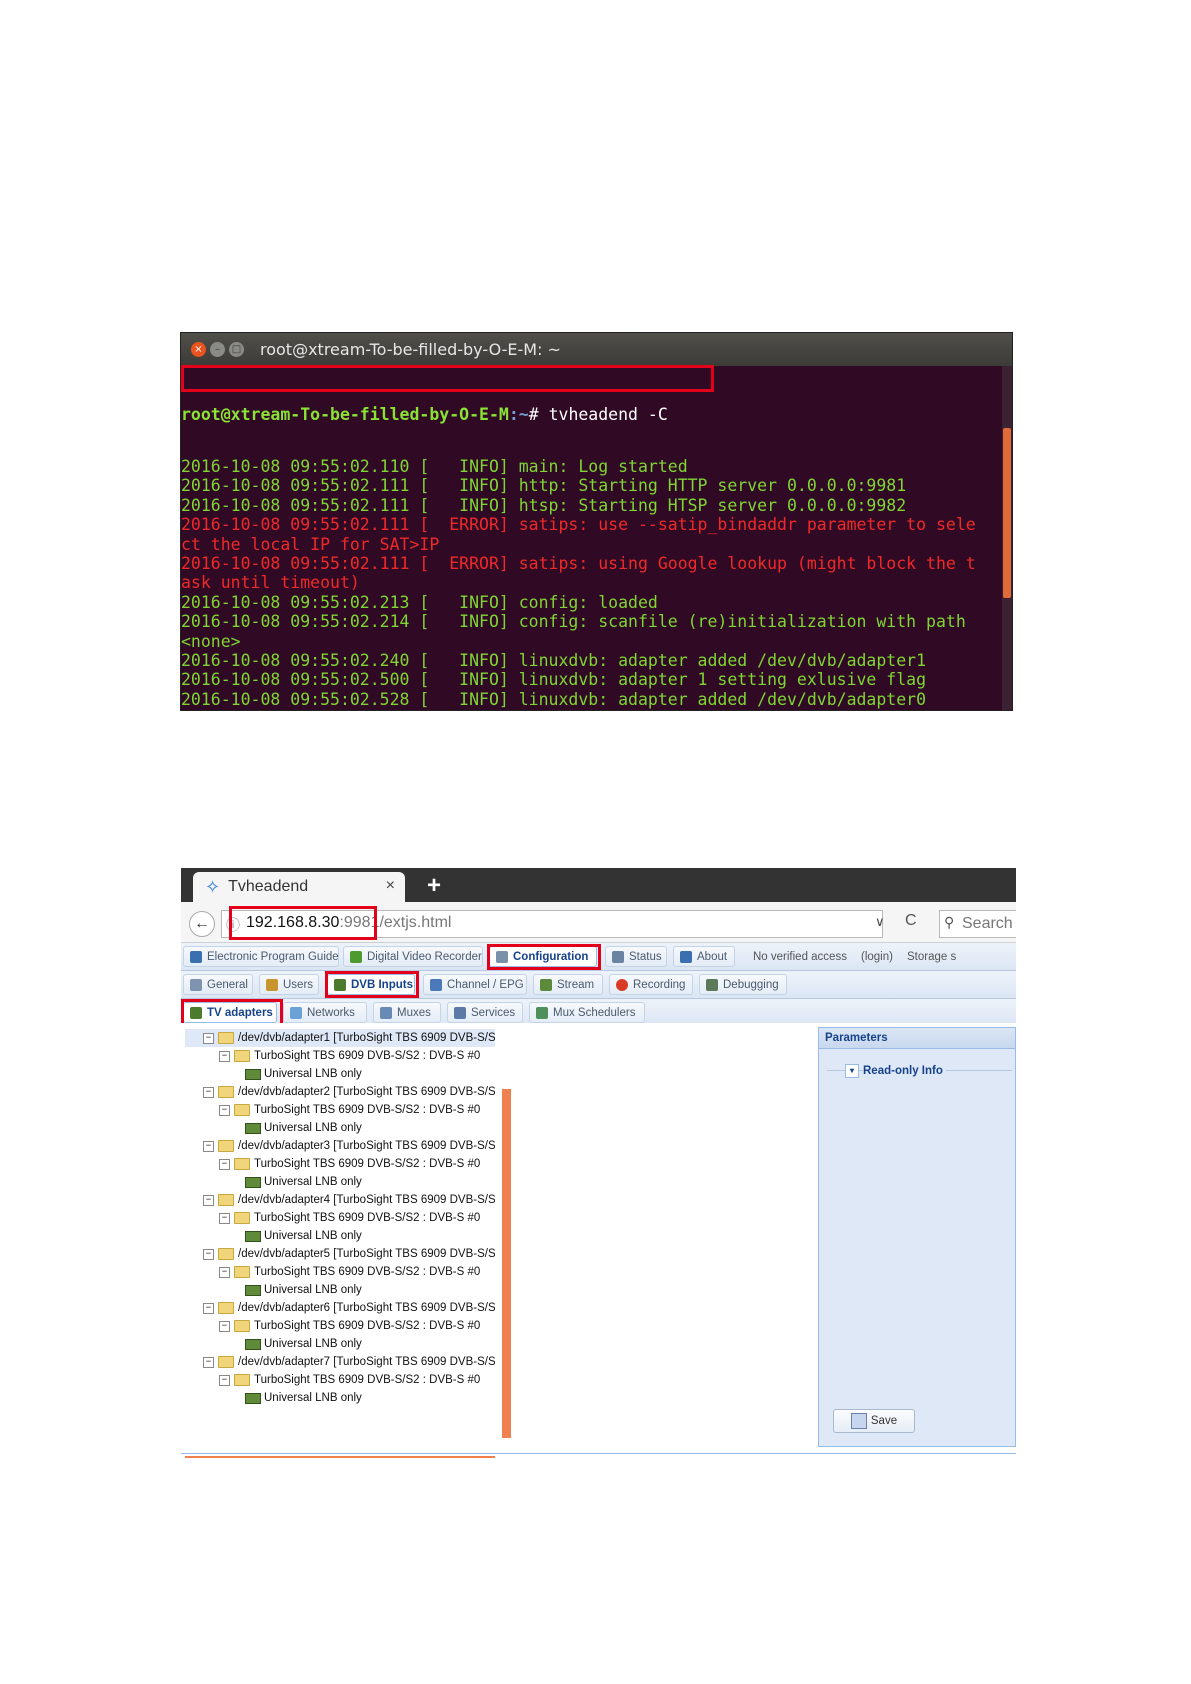 The image size is (1191, 1684). I want to click on tab-stream: Stream, so click(568, 984).